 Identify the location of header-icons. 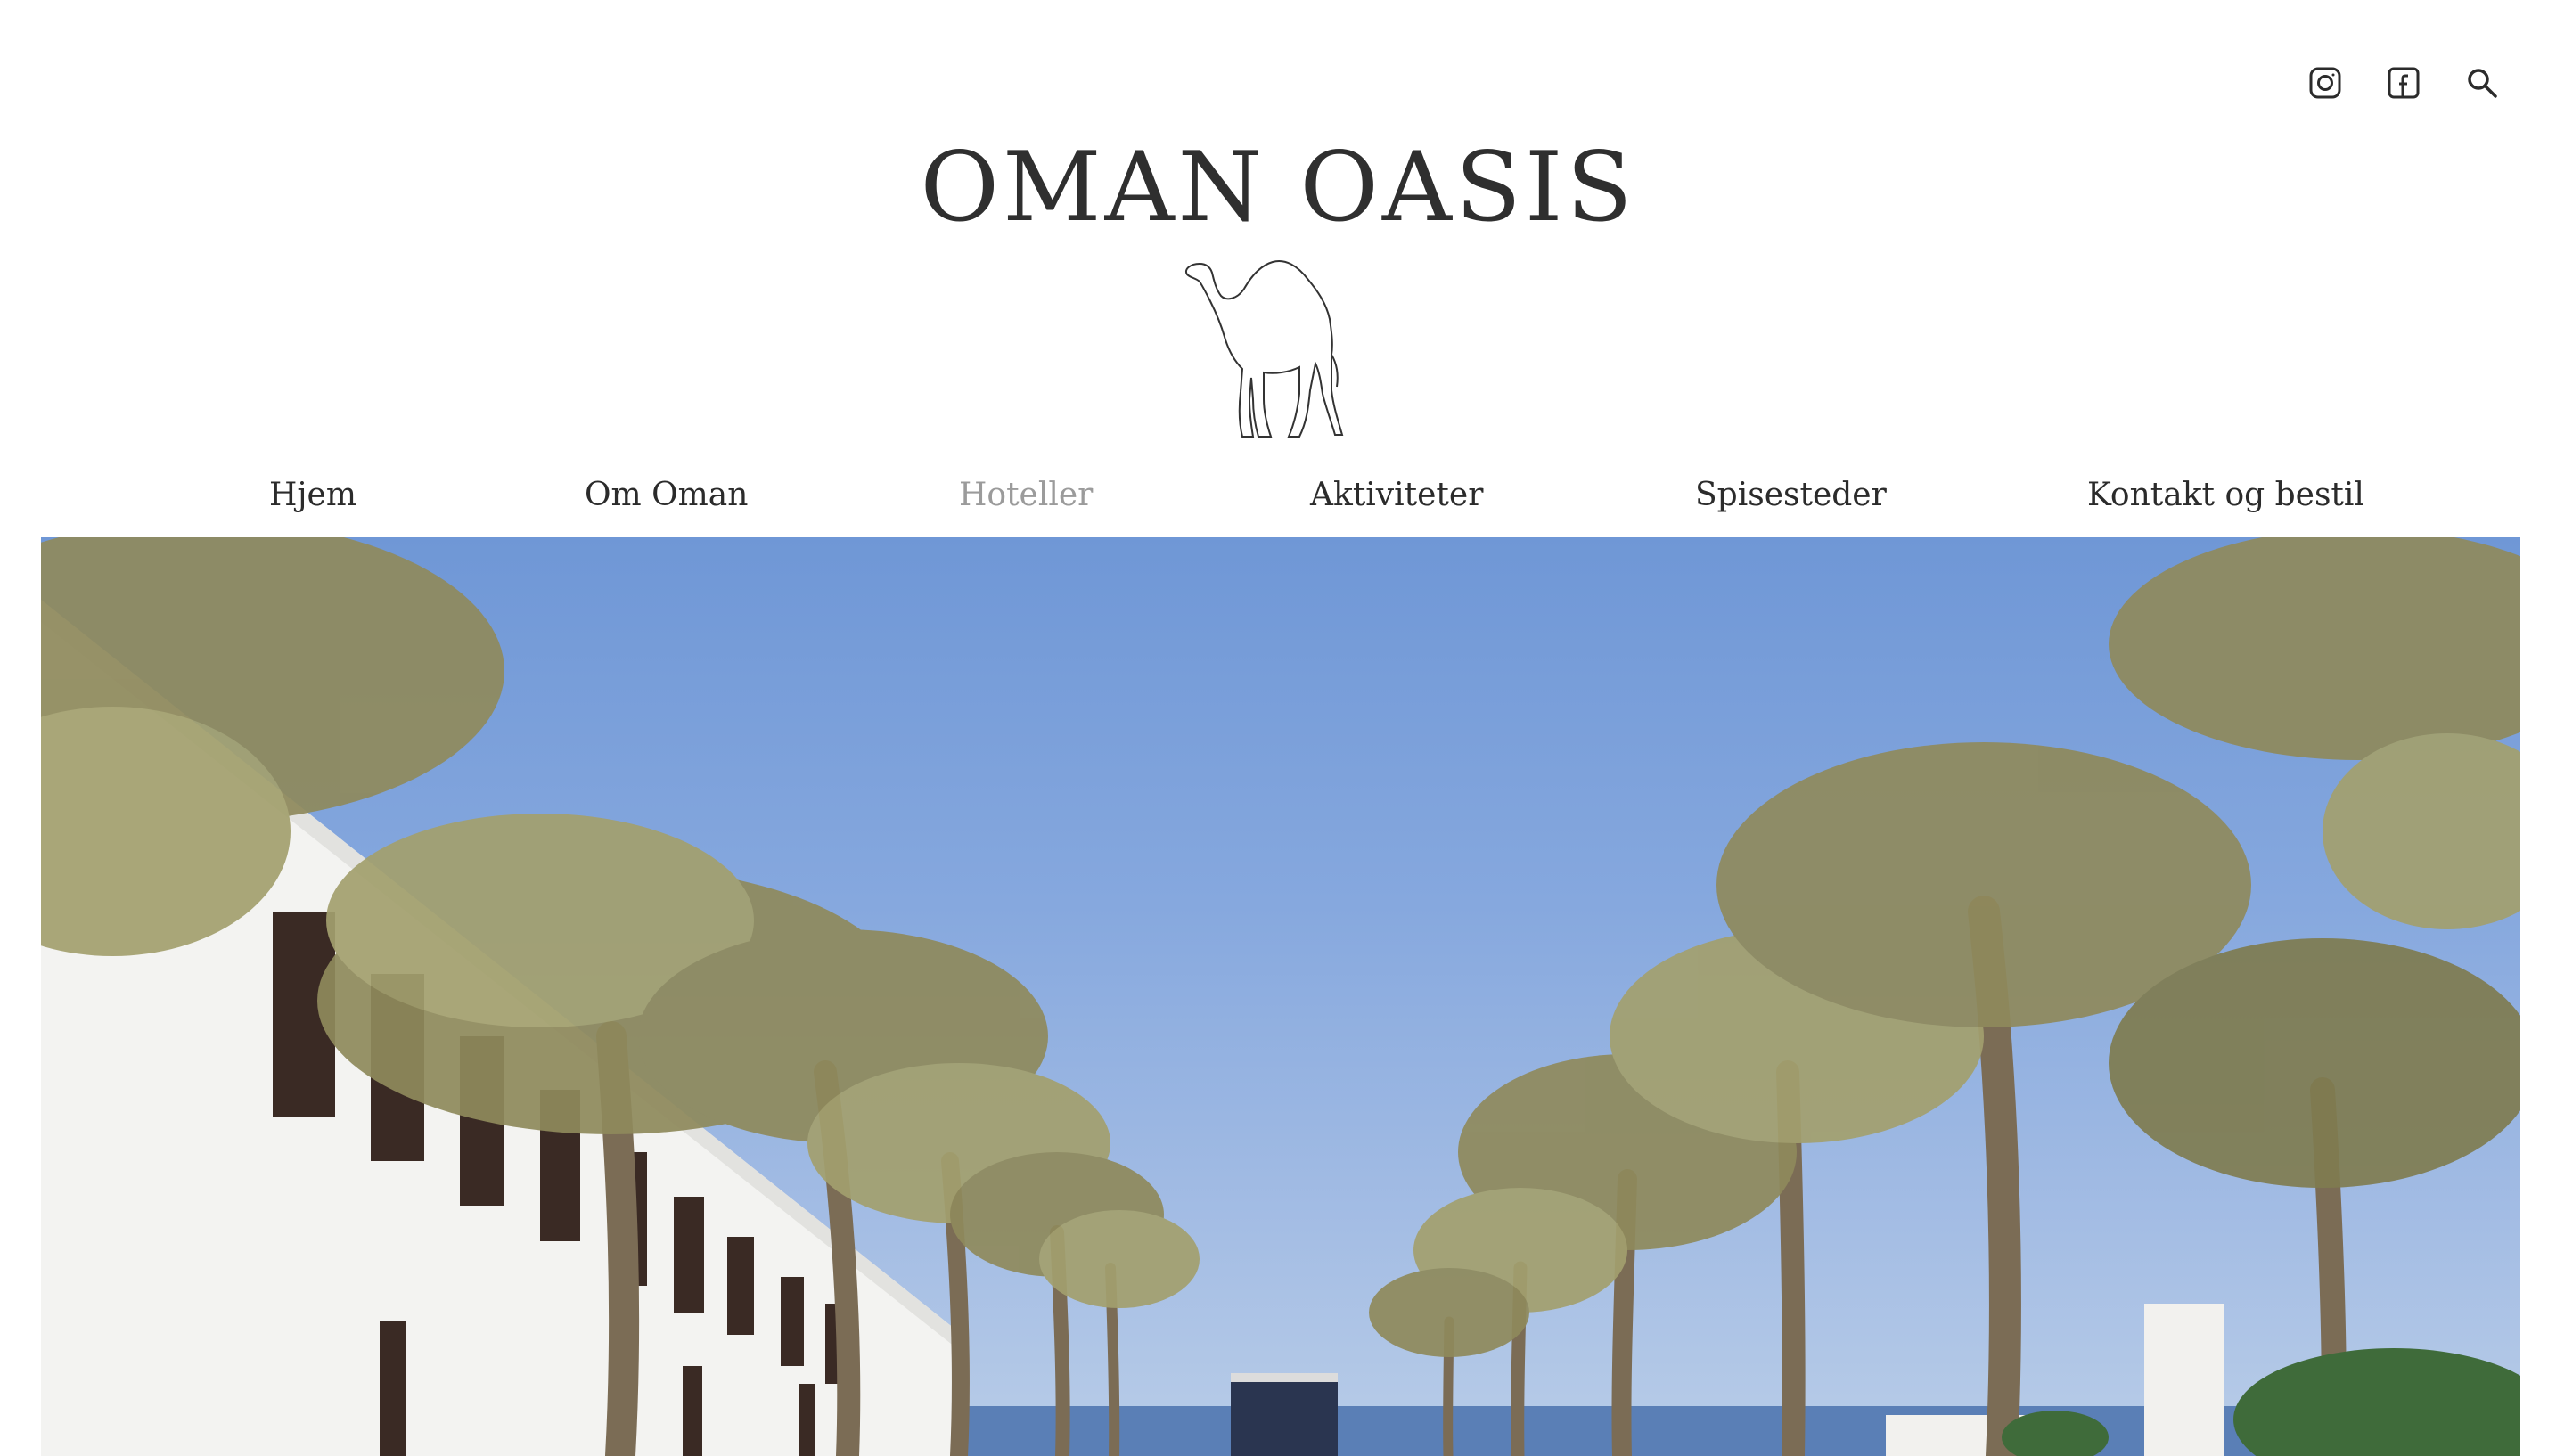
(2404, 82).